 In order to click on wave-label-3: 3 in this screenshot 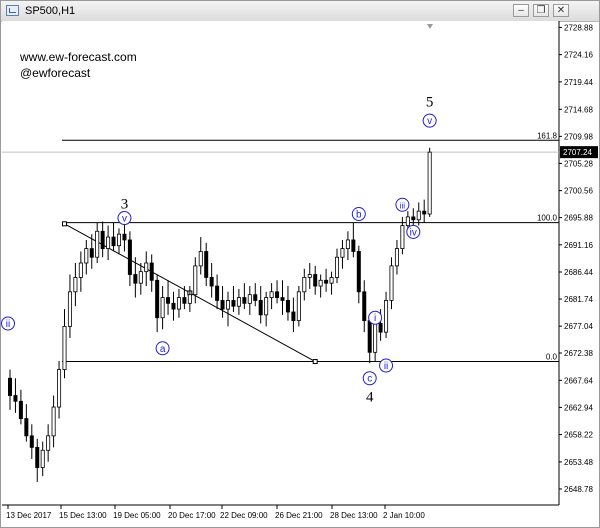, I will do `click(125, 205)`.